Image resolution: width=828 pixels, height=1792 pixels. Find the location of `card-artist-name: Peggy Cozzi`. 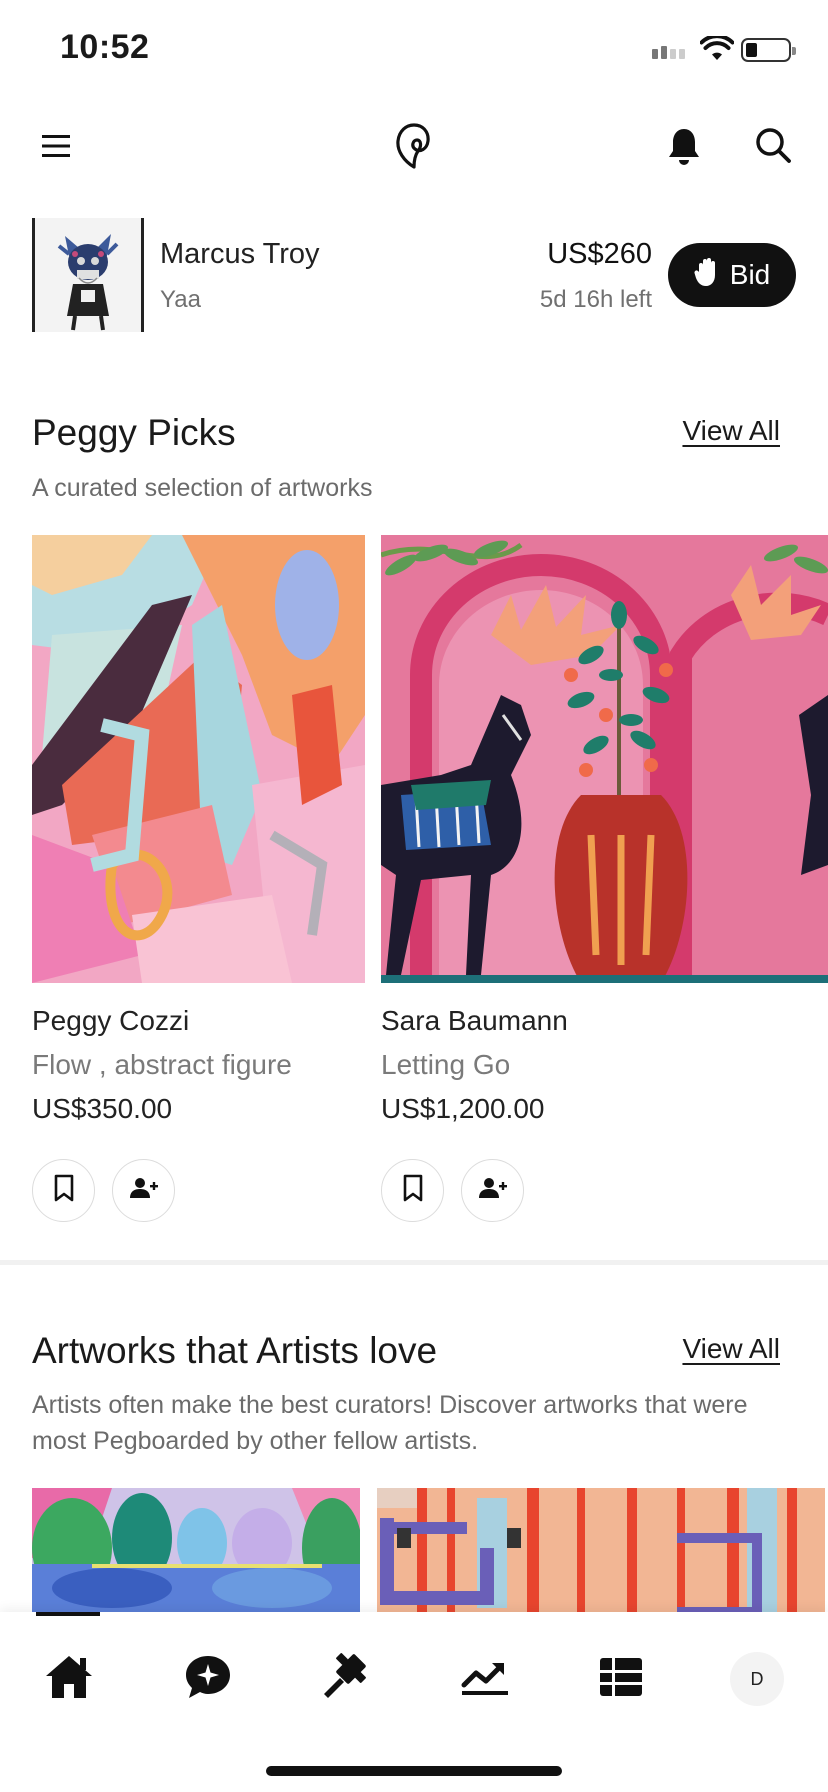

card-artist-name: Peggy Cozzi is located at coordinates (198, 1021).